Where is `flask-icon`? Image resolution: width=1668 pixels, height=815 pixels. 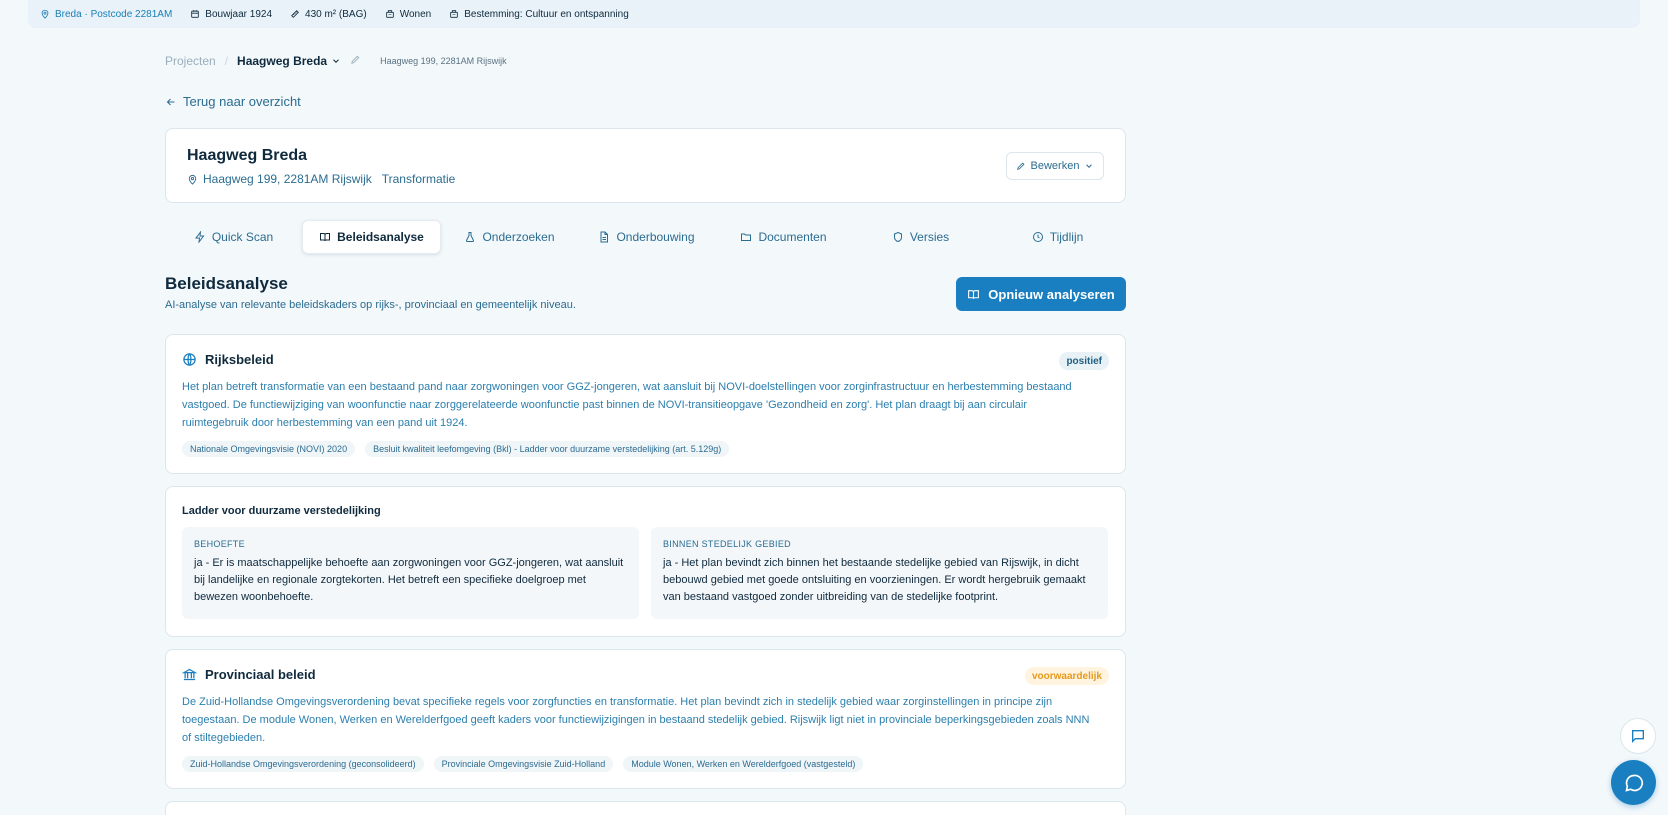 flask-icon is located at coordinates (470, 237).